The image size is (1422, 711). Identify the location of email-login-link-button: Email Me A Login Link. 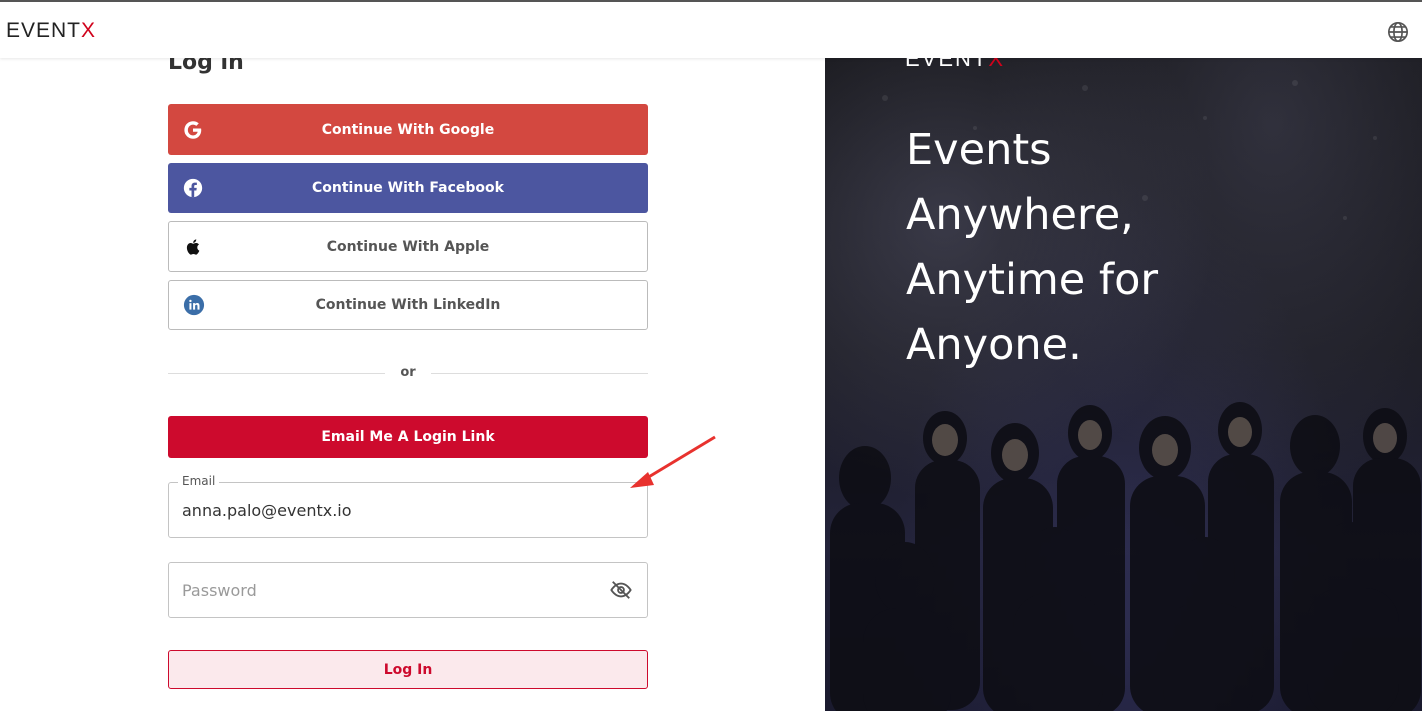
(408, 437).